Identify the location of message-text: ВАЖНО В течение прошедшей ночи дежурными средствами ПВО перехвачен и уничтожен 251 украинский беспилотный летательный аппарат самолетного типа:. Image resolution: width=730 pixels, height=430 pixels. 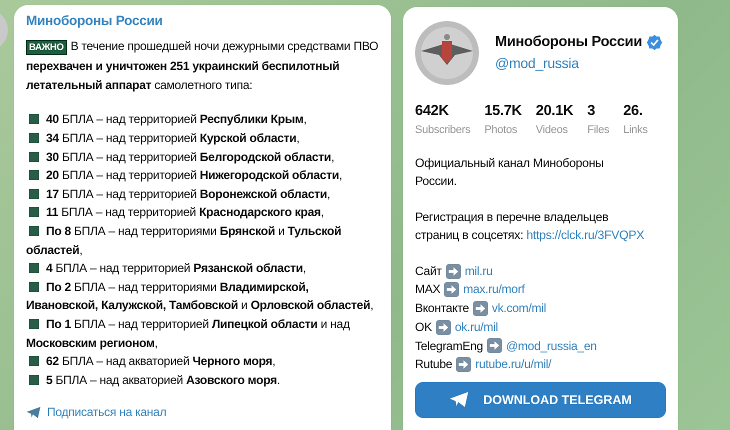
(203, 66).